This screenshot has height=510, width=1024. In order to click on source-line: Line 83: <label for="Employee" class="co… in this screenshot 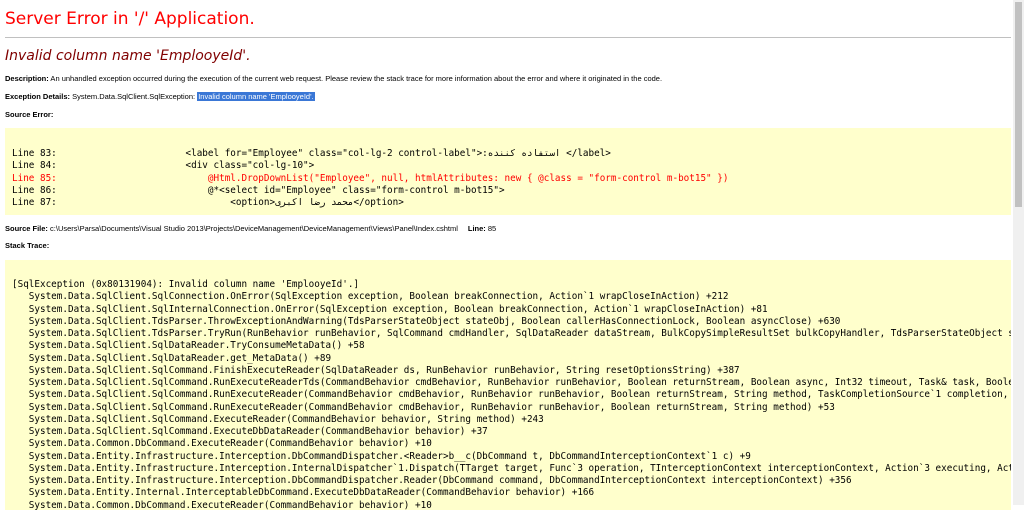, I will do `click(370, 154)`.